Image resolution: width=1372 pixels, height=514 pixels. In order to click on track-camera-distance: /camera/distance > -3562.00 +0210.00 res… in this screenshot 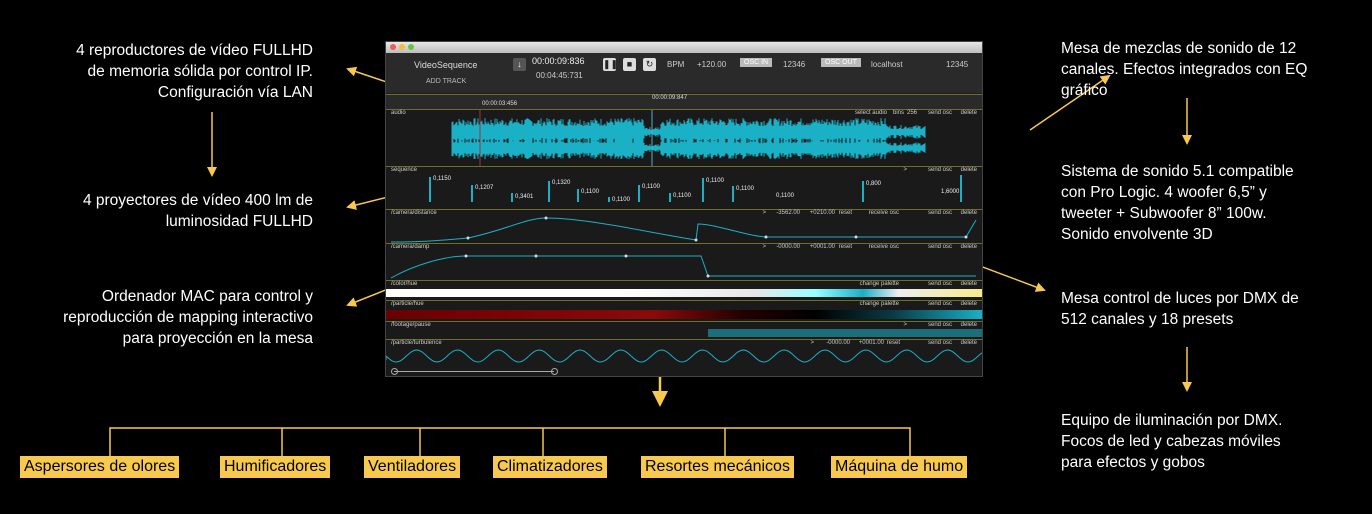, I will do `click(684, 226)`.